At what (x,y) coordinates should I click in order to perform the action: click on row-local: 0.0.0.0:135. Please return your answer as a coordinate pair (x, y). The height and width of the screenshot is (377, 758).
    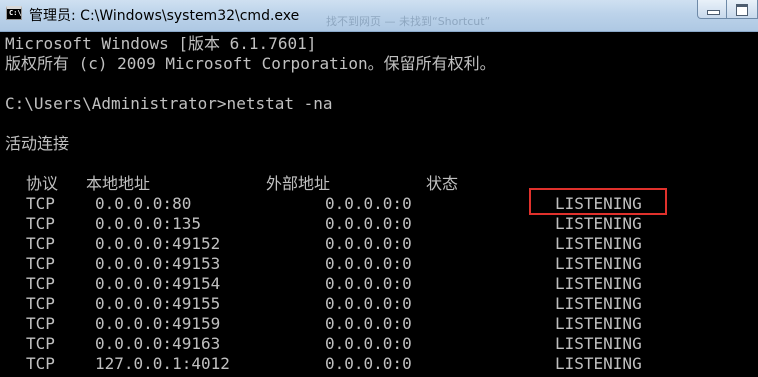
    Looking at the image, I should click on (148, 223).